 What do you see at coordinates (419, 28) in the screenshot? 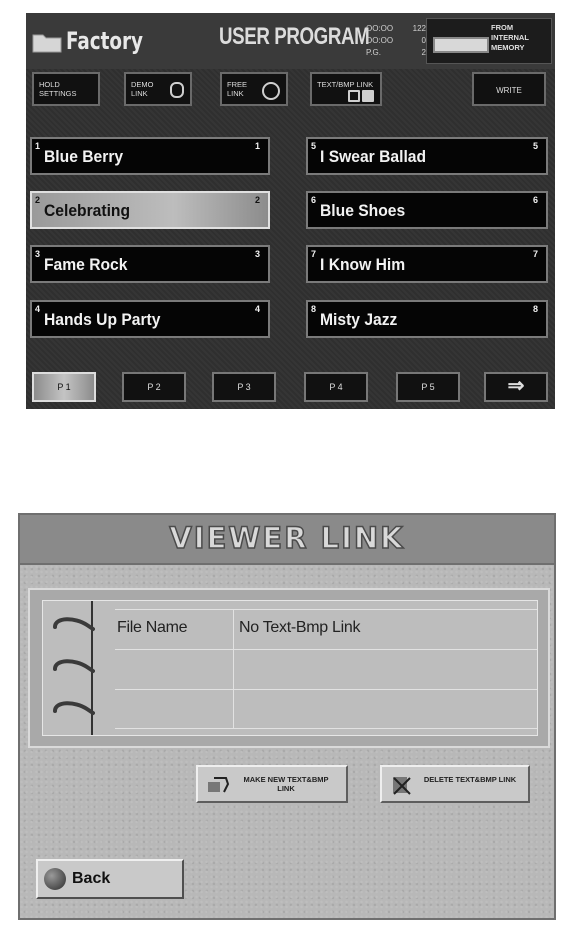
I see `counter-value: 122` at bounding box center [419, 28].